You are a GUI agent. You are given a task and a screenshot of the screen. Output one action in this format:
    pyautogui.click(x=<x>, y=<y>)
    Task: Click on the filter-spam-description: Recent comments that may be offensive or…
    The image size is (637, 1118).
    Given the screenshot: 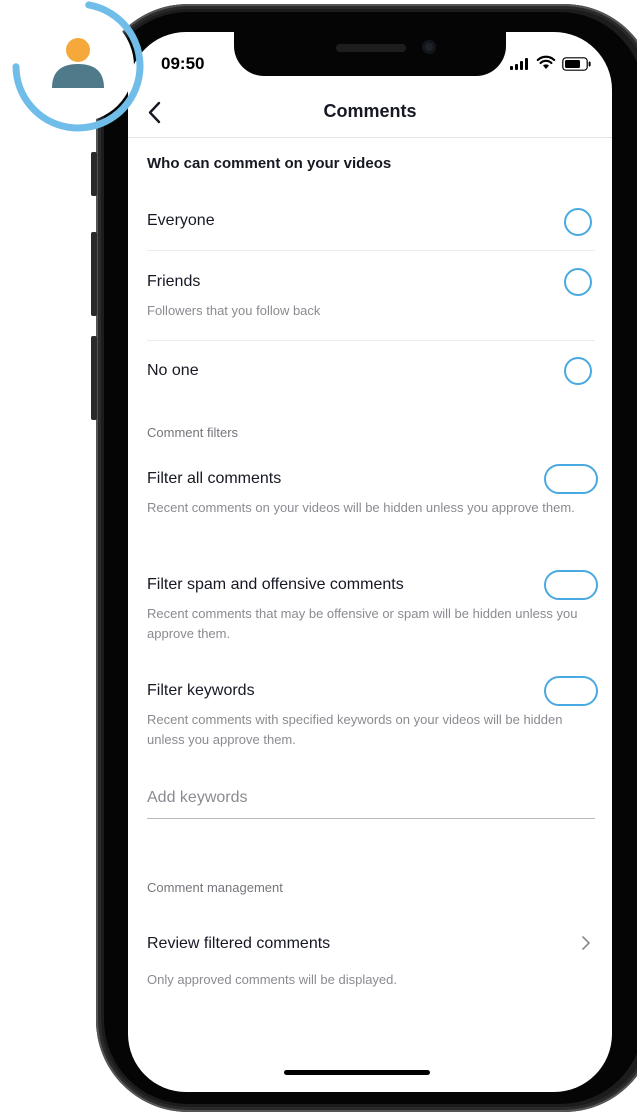 What is the action you would take?
    pyautogui.click(x=362, y=623)
    